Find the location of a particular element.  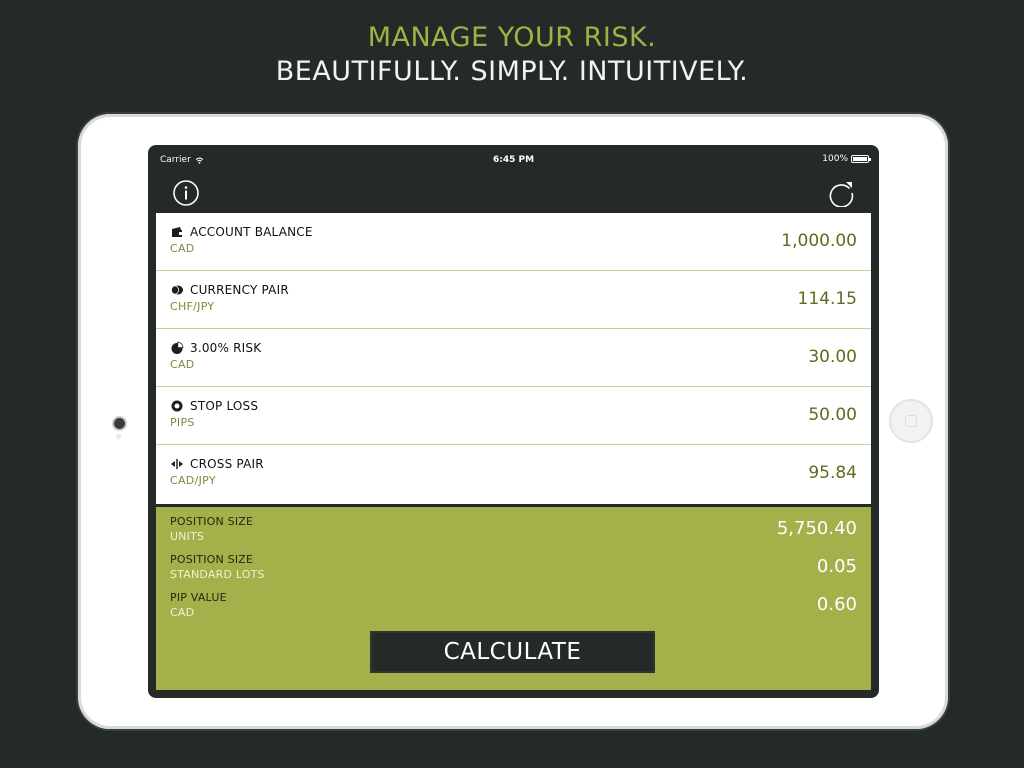

status-time: 6:45 PM is located at coordinates (513, 160).